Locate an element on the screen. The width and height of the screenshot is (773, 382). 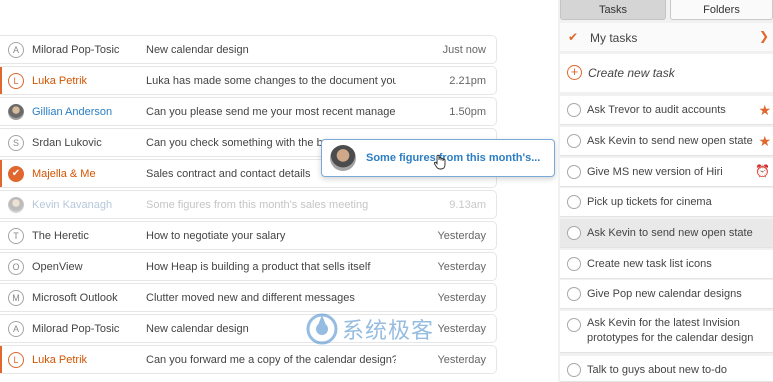
mail-sender: Majella & Me is located at coordinates (64, 174).